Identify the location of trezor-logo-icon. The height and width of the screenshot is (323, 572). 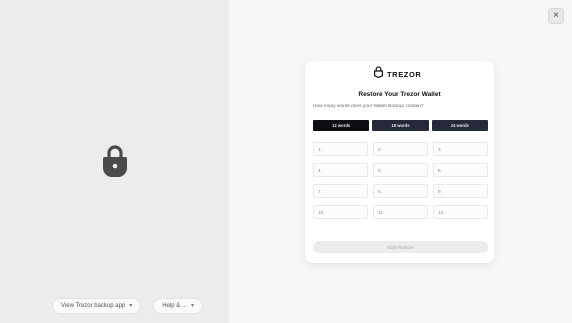
(378, 74).